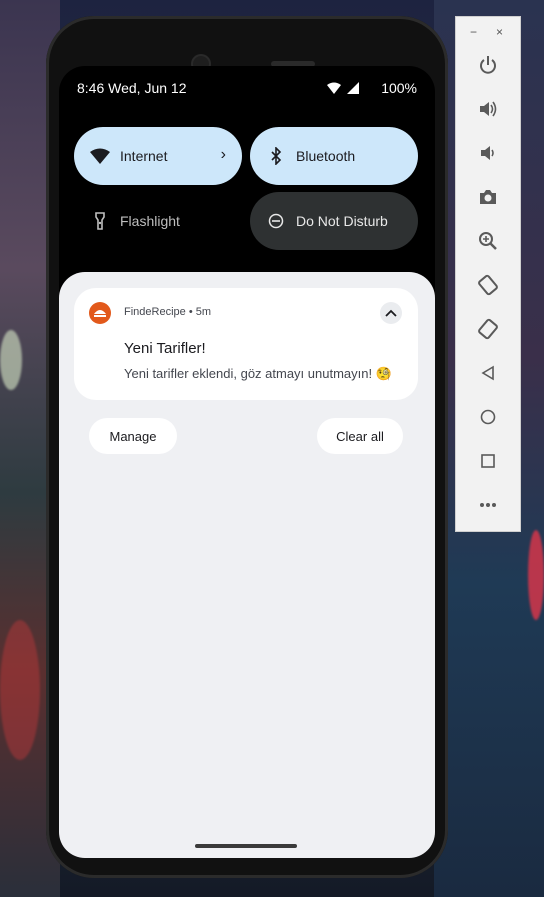 The height and width of the screenshot is (897, 544). Describe the element at coordinates (488, 329) in the screenshot. I see `rotate-right-icon` at that location.